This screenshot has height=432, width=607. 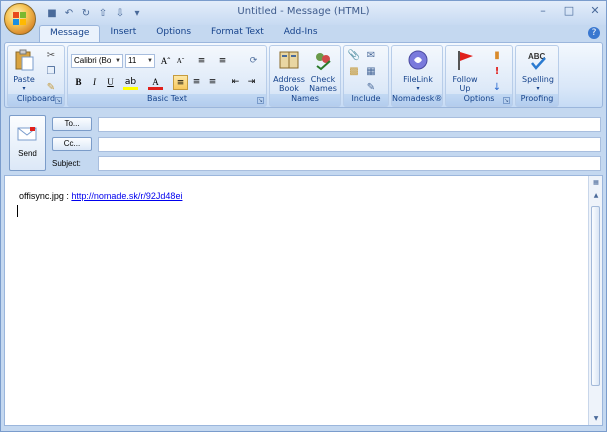 I want to click on proofing-group: ABC Spelling ▾ Proofing, so click(x=537, y=76).